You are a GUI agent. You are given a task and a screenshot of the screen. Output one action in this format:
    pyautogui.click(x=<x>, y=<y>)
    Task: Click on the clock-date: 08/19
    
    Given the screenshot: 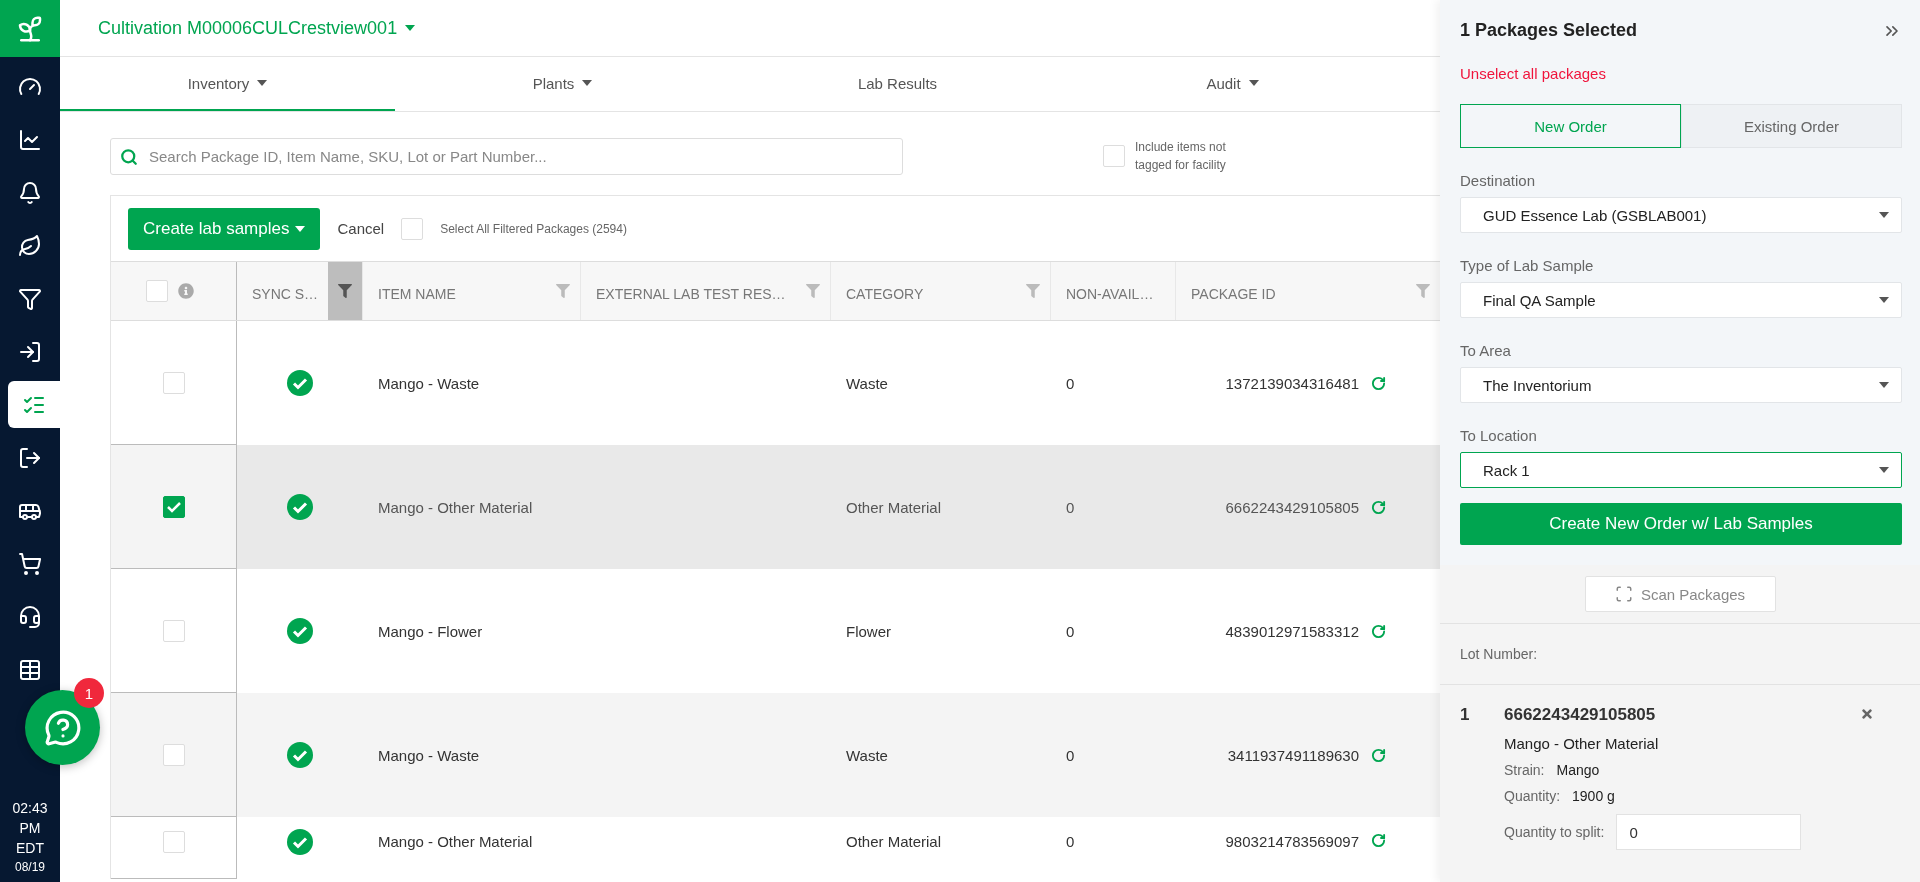 What is the action you would take?
    pyautogui.click(x=29, y=867)
    